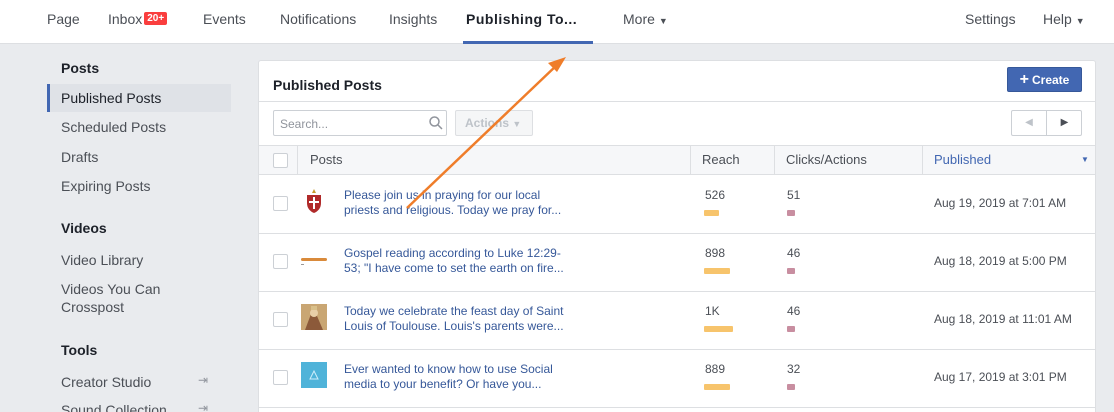 This screenshot has width=1114, height=412. I want to click on sidebar-item-scheduled-posts: Scheduled Posts, so click(139, 127).